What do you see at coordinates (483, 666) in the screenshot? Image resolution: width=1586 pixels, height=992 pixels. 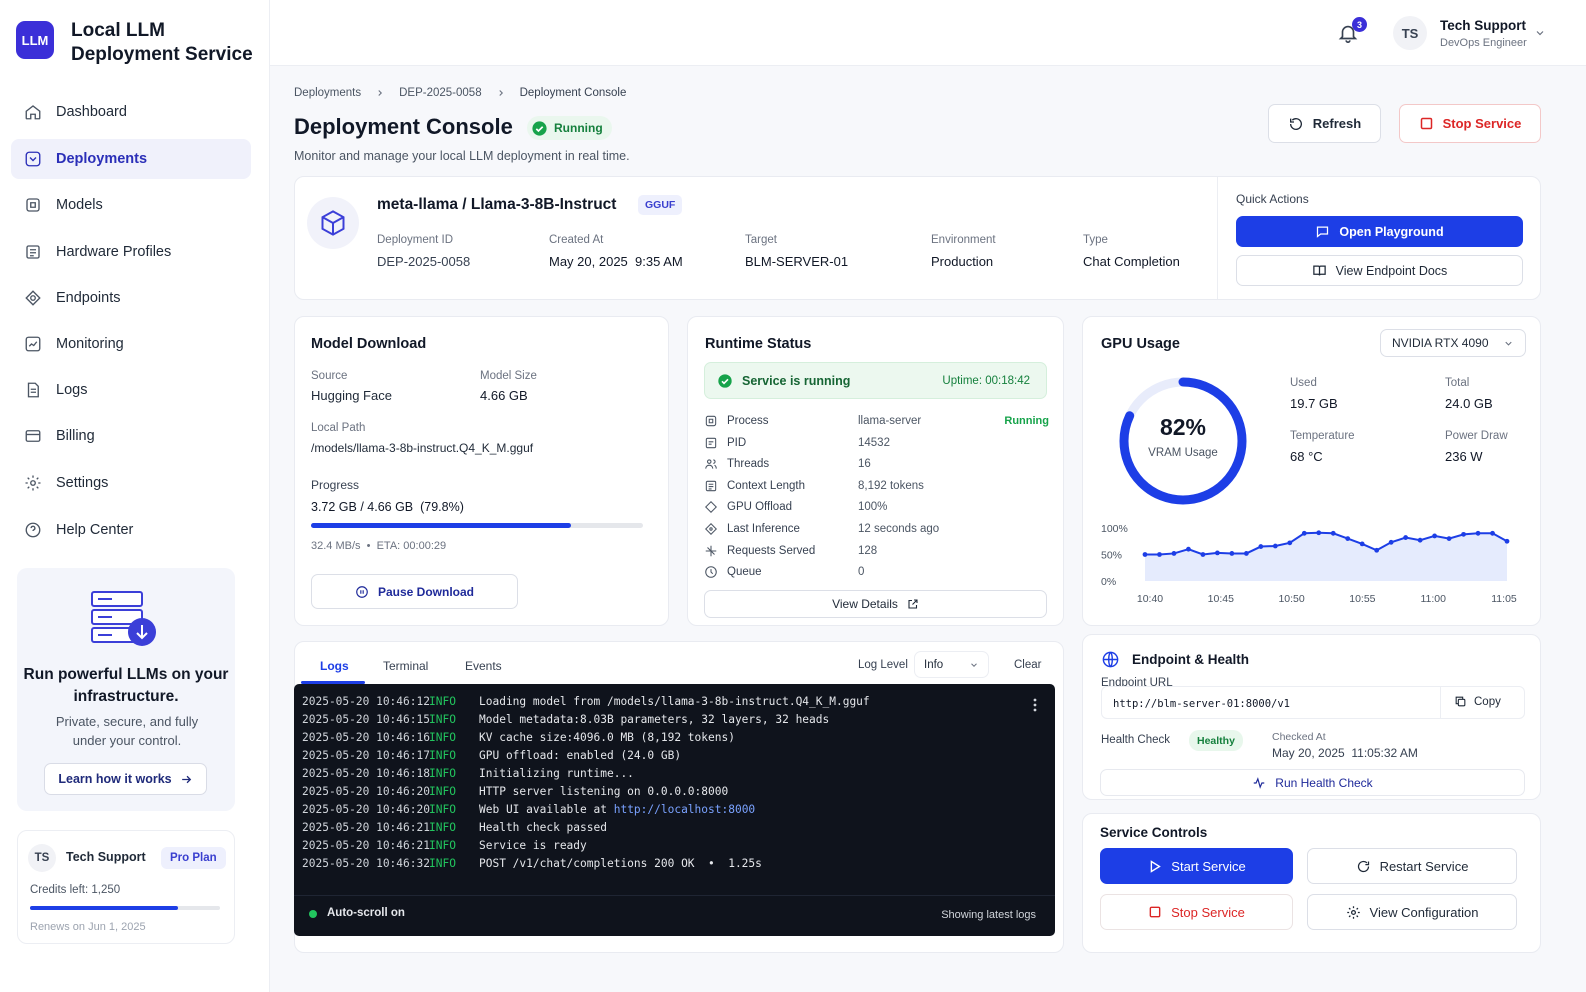 I see `tab-events: Events` at bounding box center [483, 666].